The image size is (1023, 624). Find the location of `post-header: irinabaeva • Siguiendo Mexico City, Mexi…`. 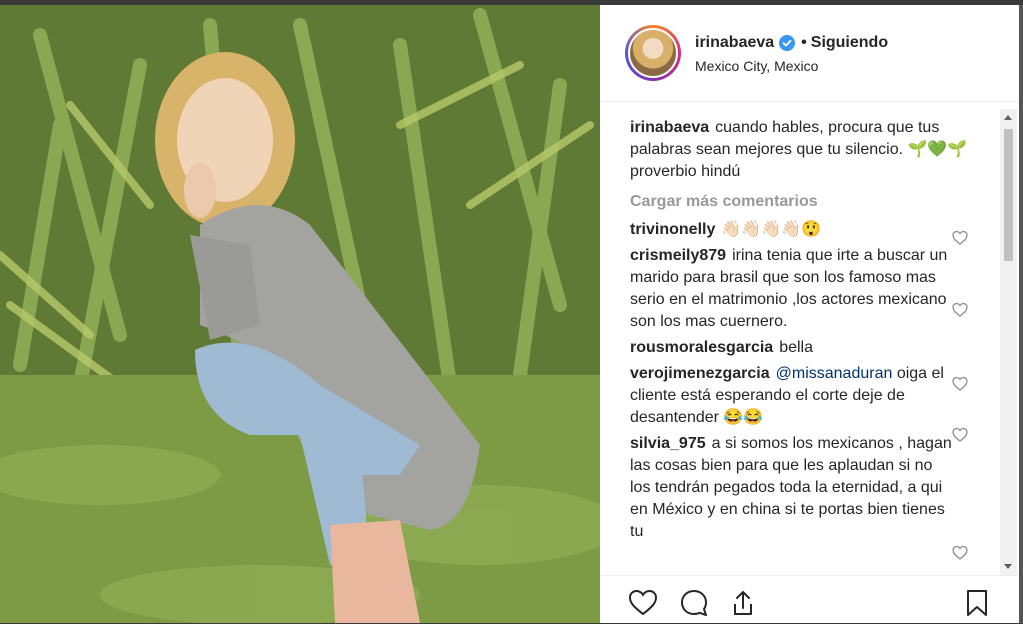

post-header: irinabaeva • Siguiendo Mexico City, Mexi… is located at coordinates (809, 53).